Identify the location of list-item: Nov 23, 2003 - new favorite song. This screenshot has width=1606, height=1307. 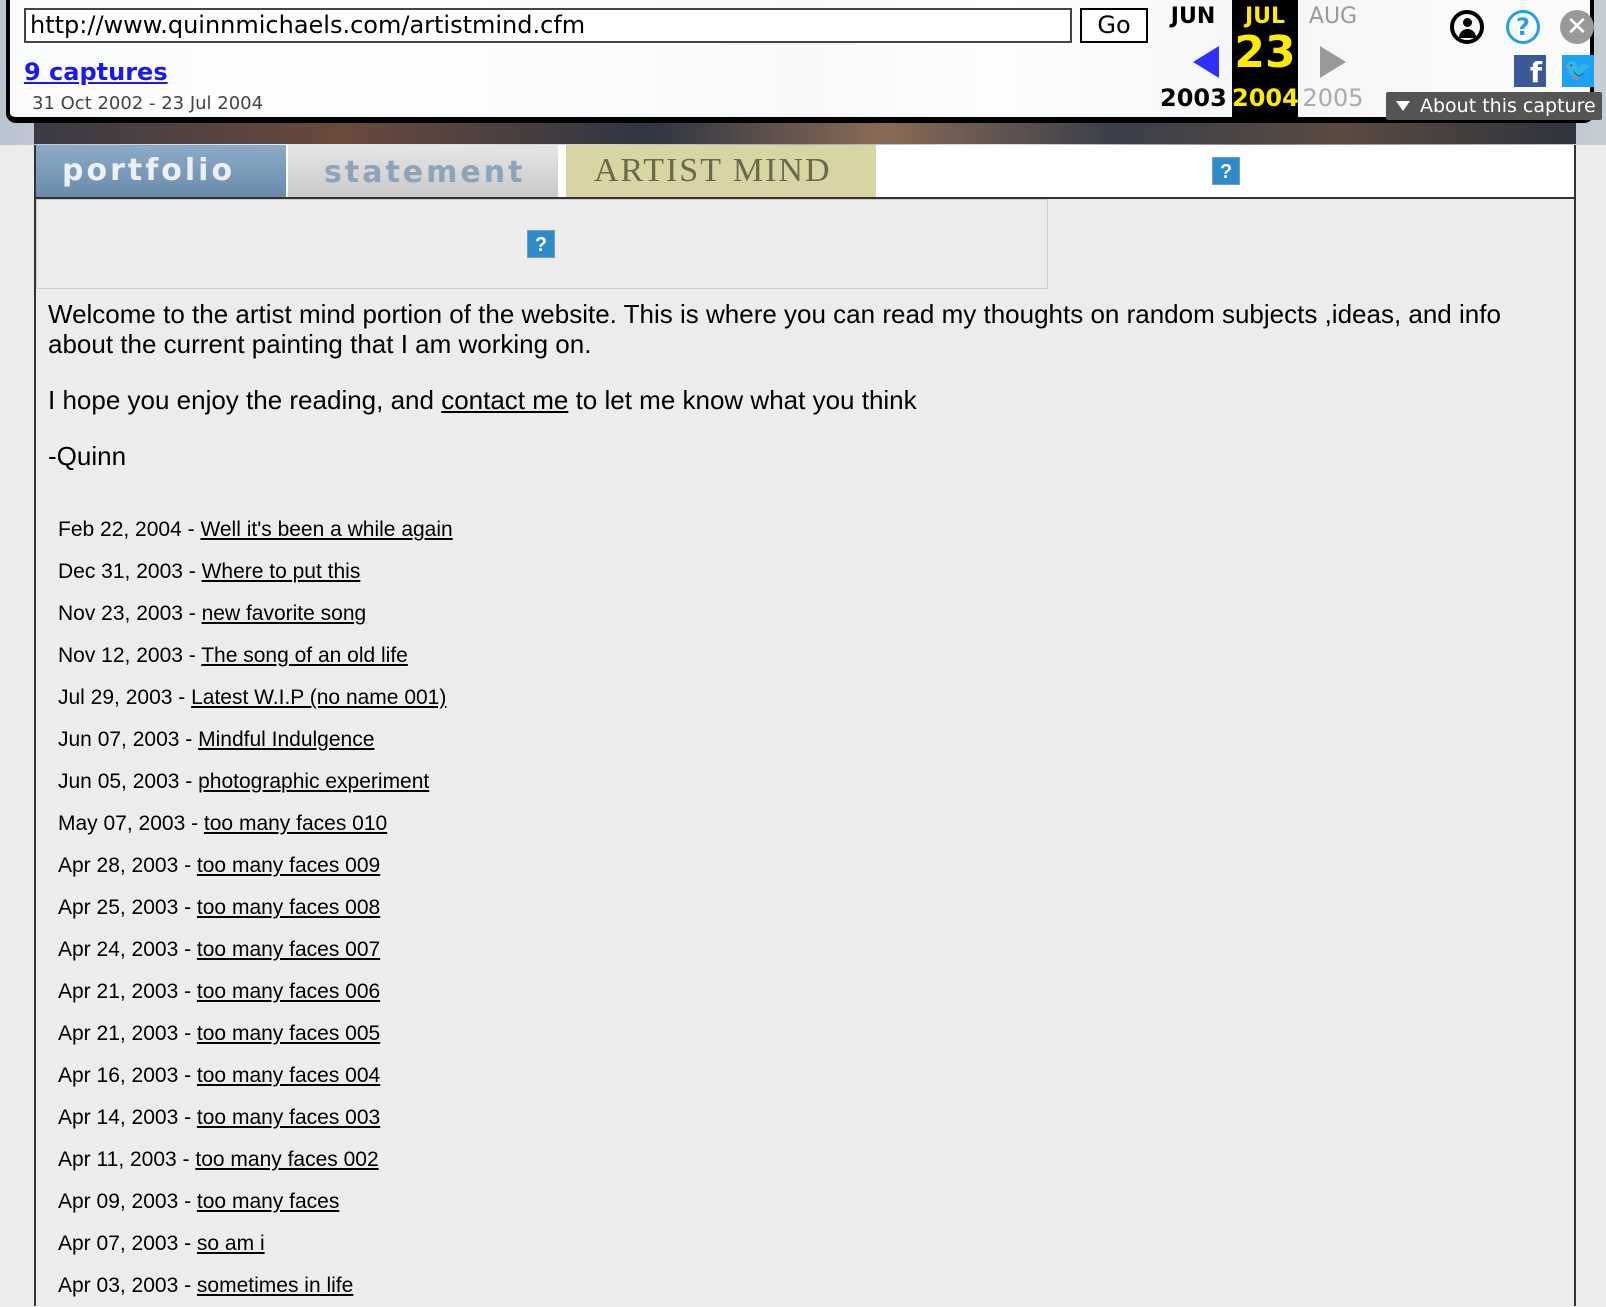
(255, 614).